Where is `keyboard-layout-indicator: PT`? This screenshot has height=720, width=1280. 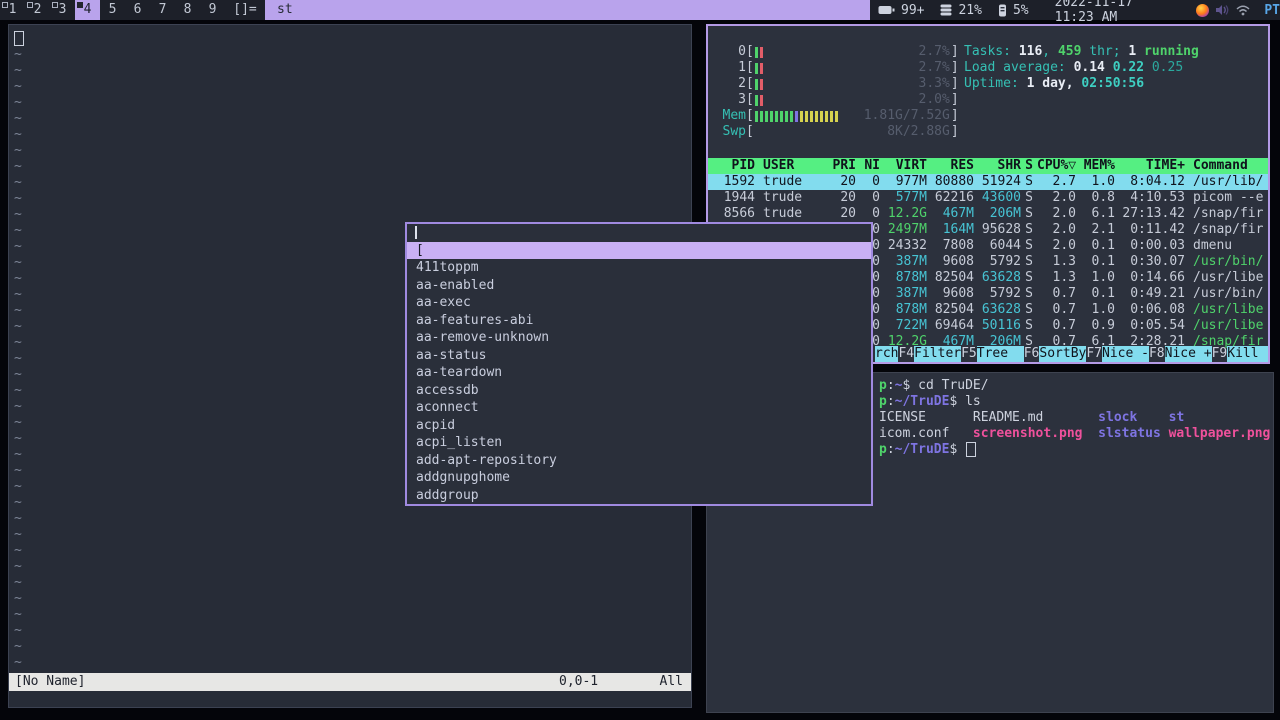
keyboard-layout-indicator: PT is located at coordinates (1272, 10).